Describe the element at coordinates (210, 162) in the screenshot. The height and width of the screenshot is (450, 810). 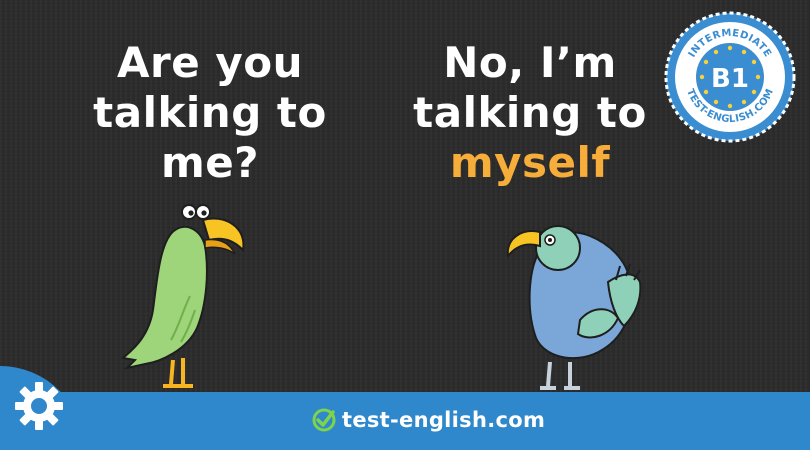
I see `speech-line: me?` at that location.